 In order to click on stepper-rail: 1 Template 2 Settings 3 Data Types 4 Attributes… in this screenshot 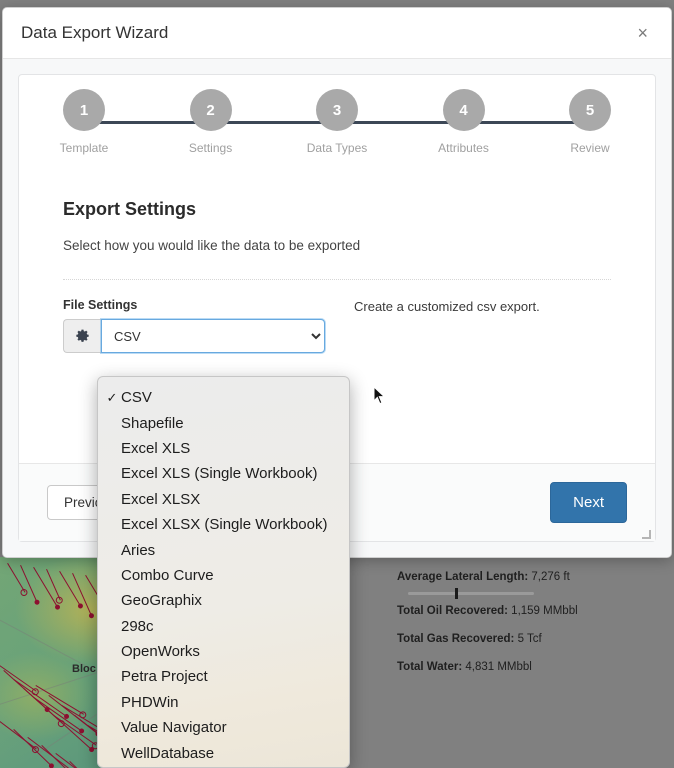, I will do `click(335, 122)`.